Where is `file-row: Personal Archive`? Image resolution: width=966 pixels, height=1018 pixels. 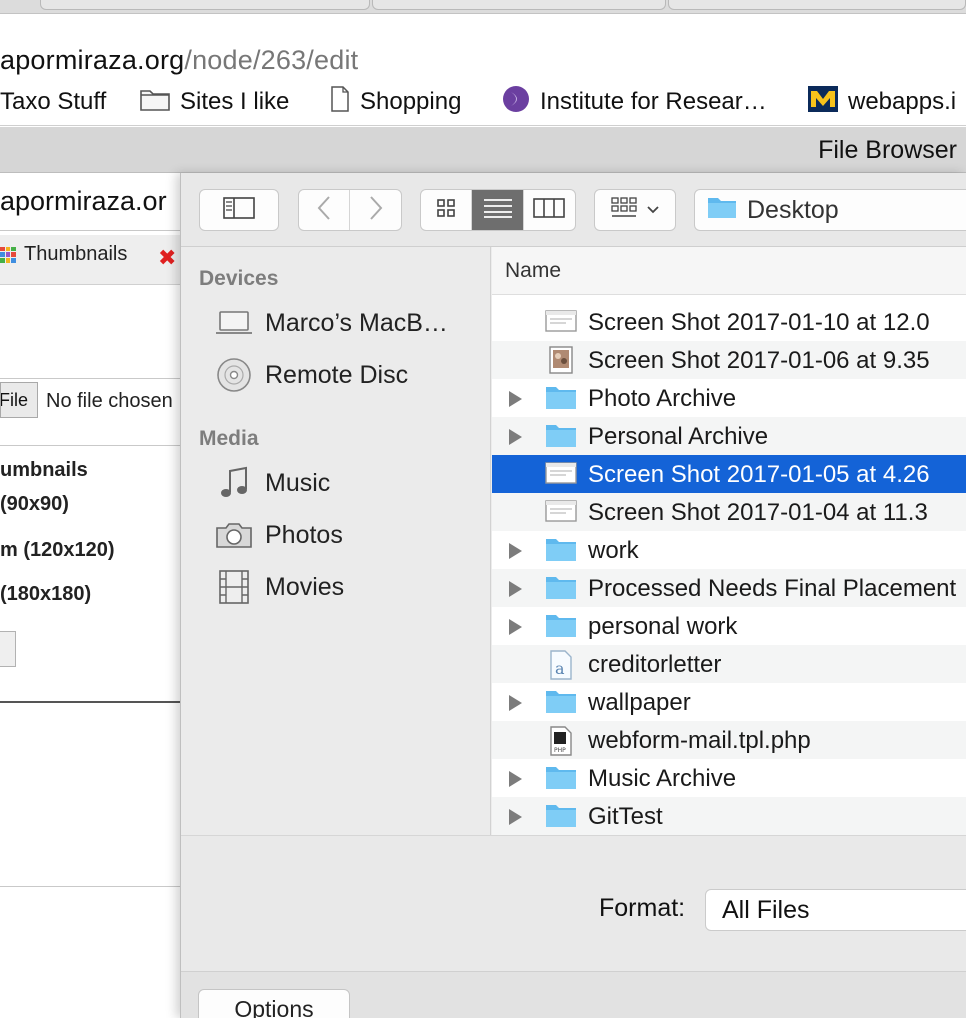
file-row: Personal Archive is located at coordinates (729, 436).